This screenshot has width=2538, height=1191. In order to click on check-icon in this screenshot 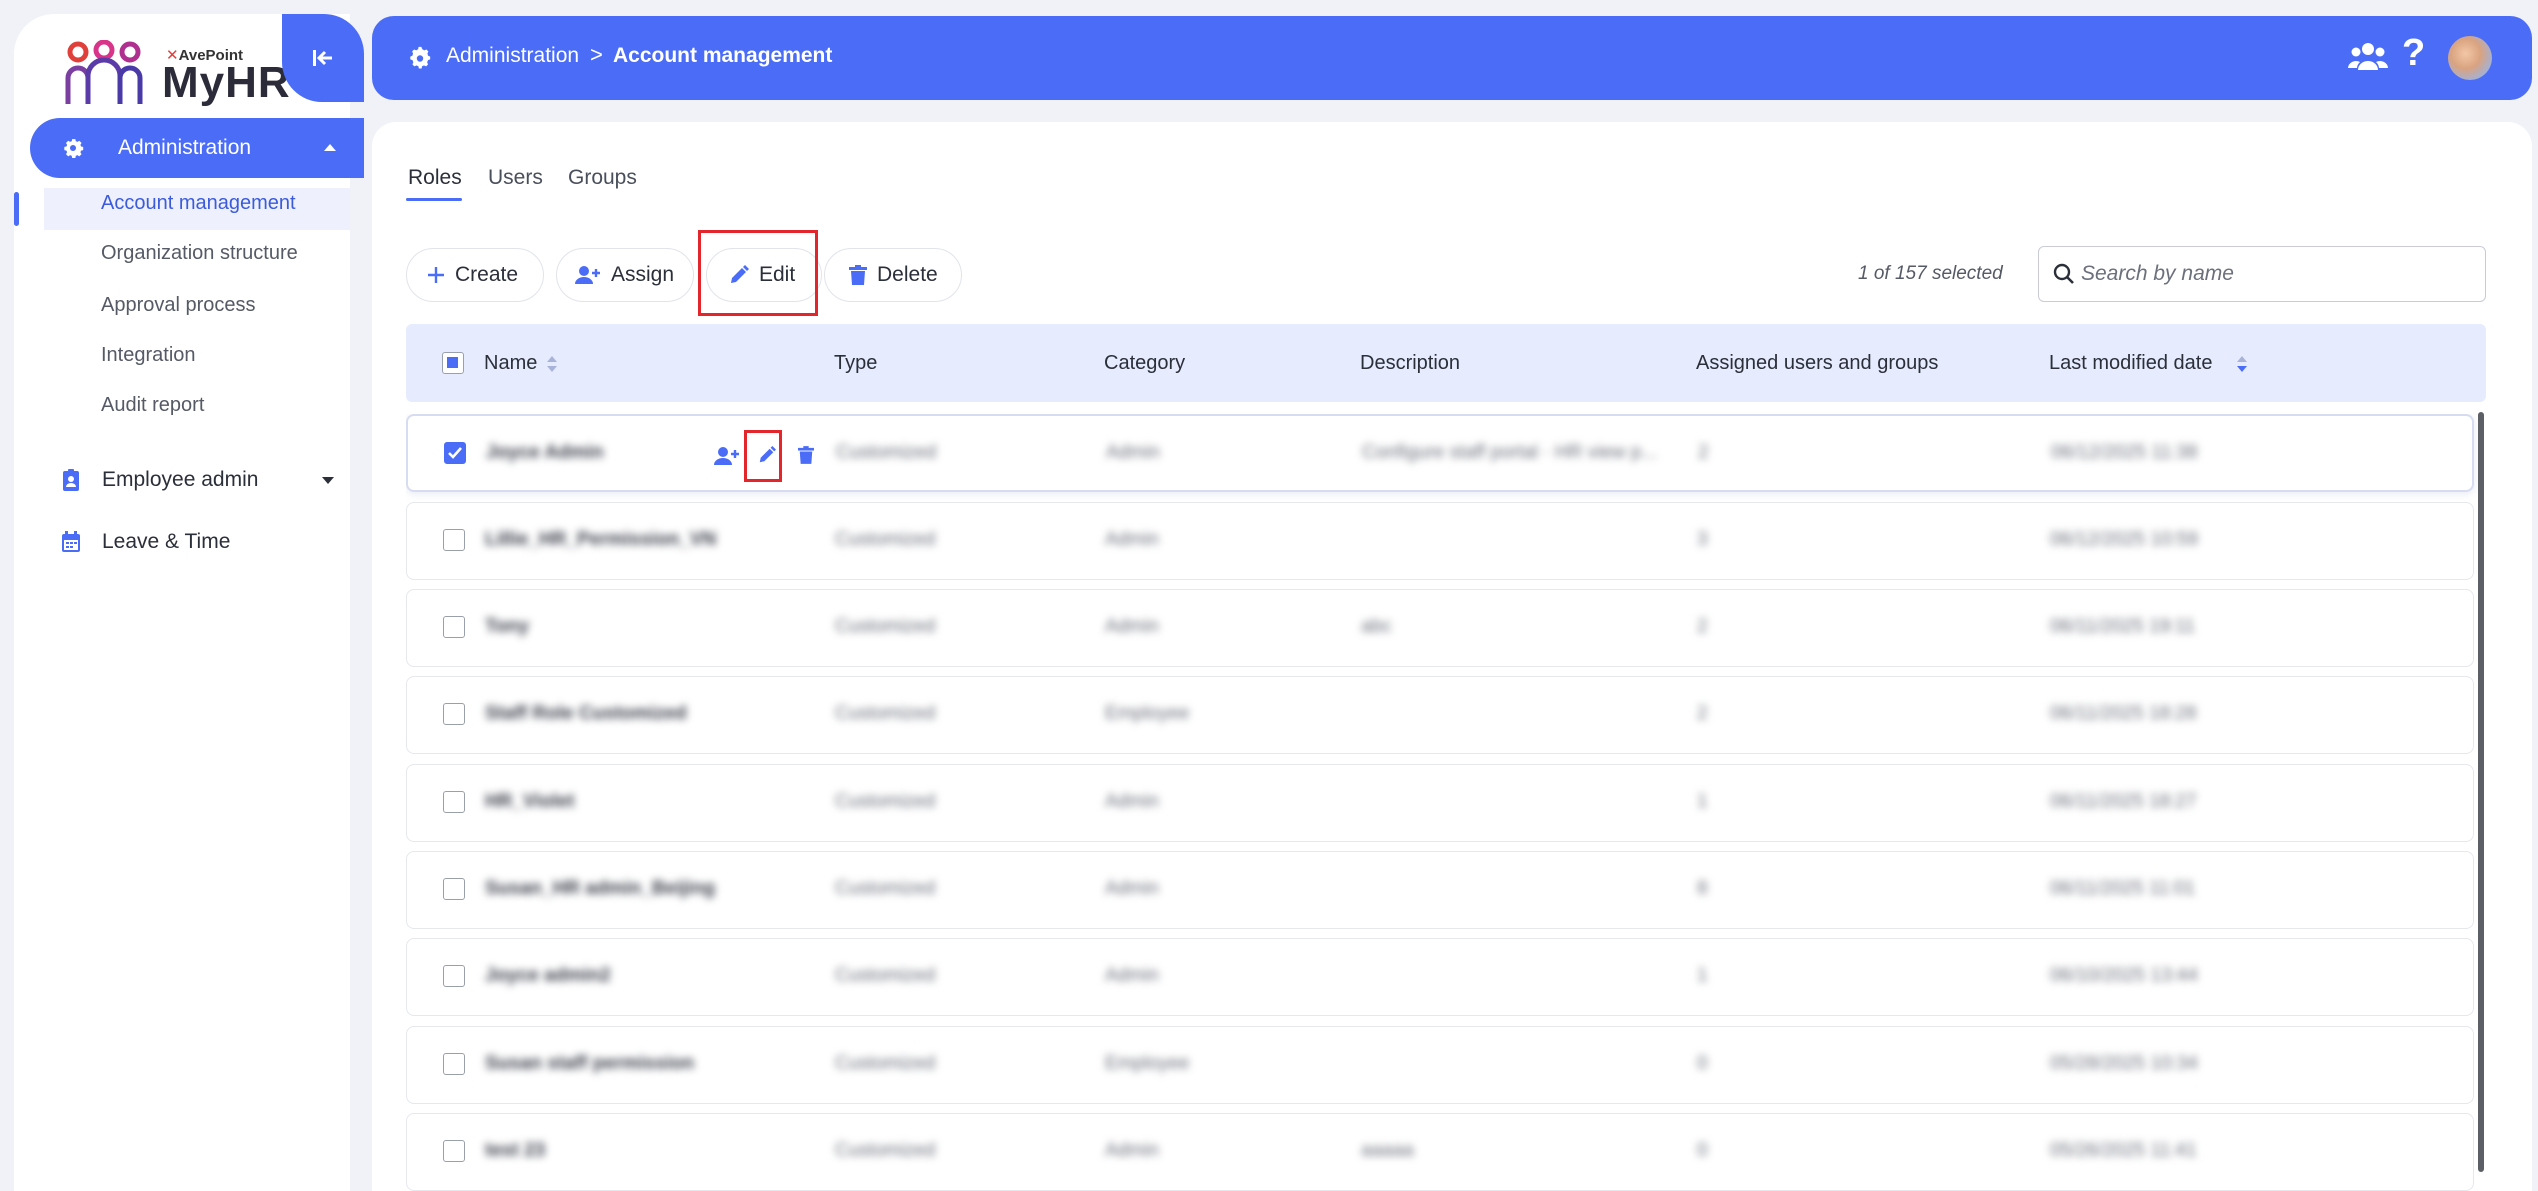, I will do `click(455, 453)`.